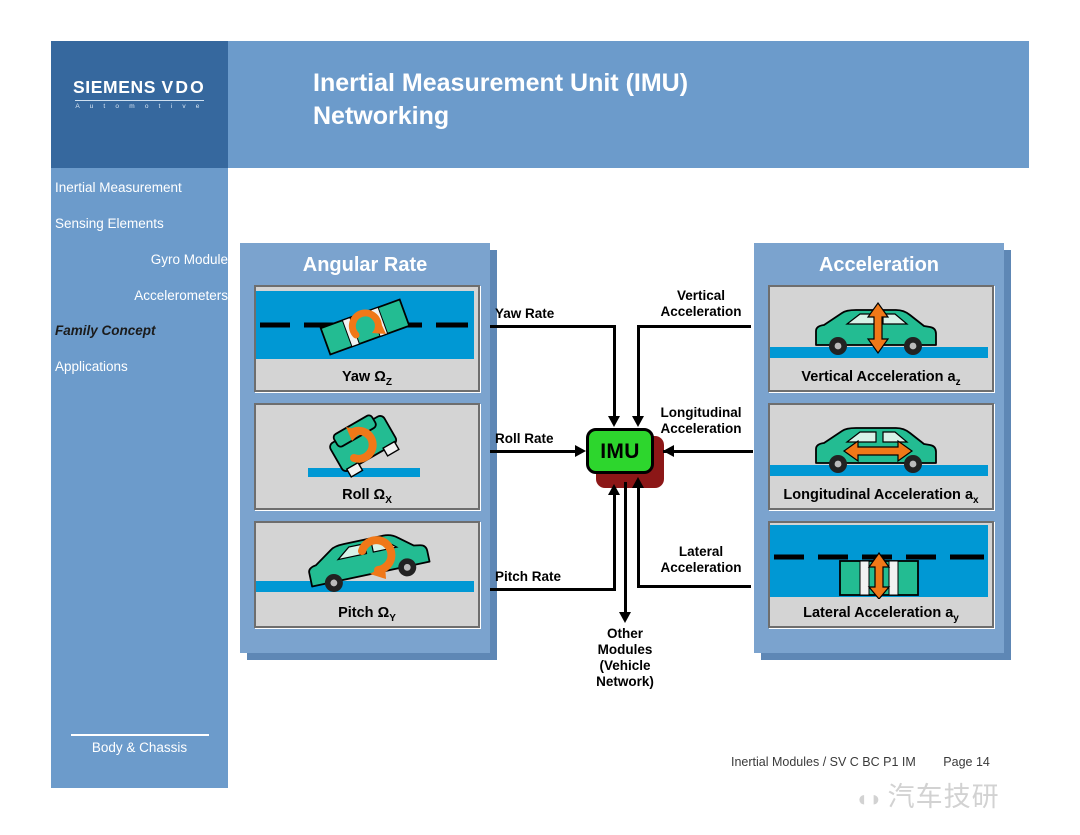 Image resolution: width=1080 pixels, height=835 pixels. I want to click on card-lateral-acceleration-caption-text: Lateral Acceleration a, so click(878, 613).